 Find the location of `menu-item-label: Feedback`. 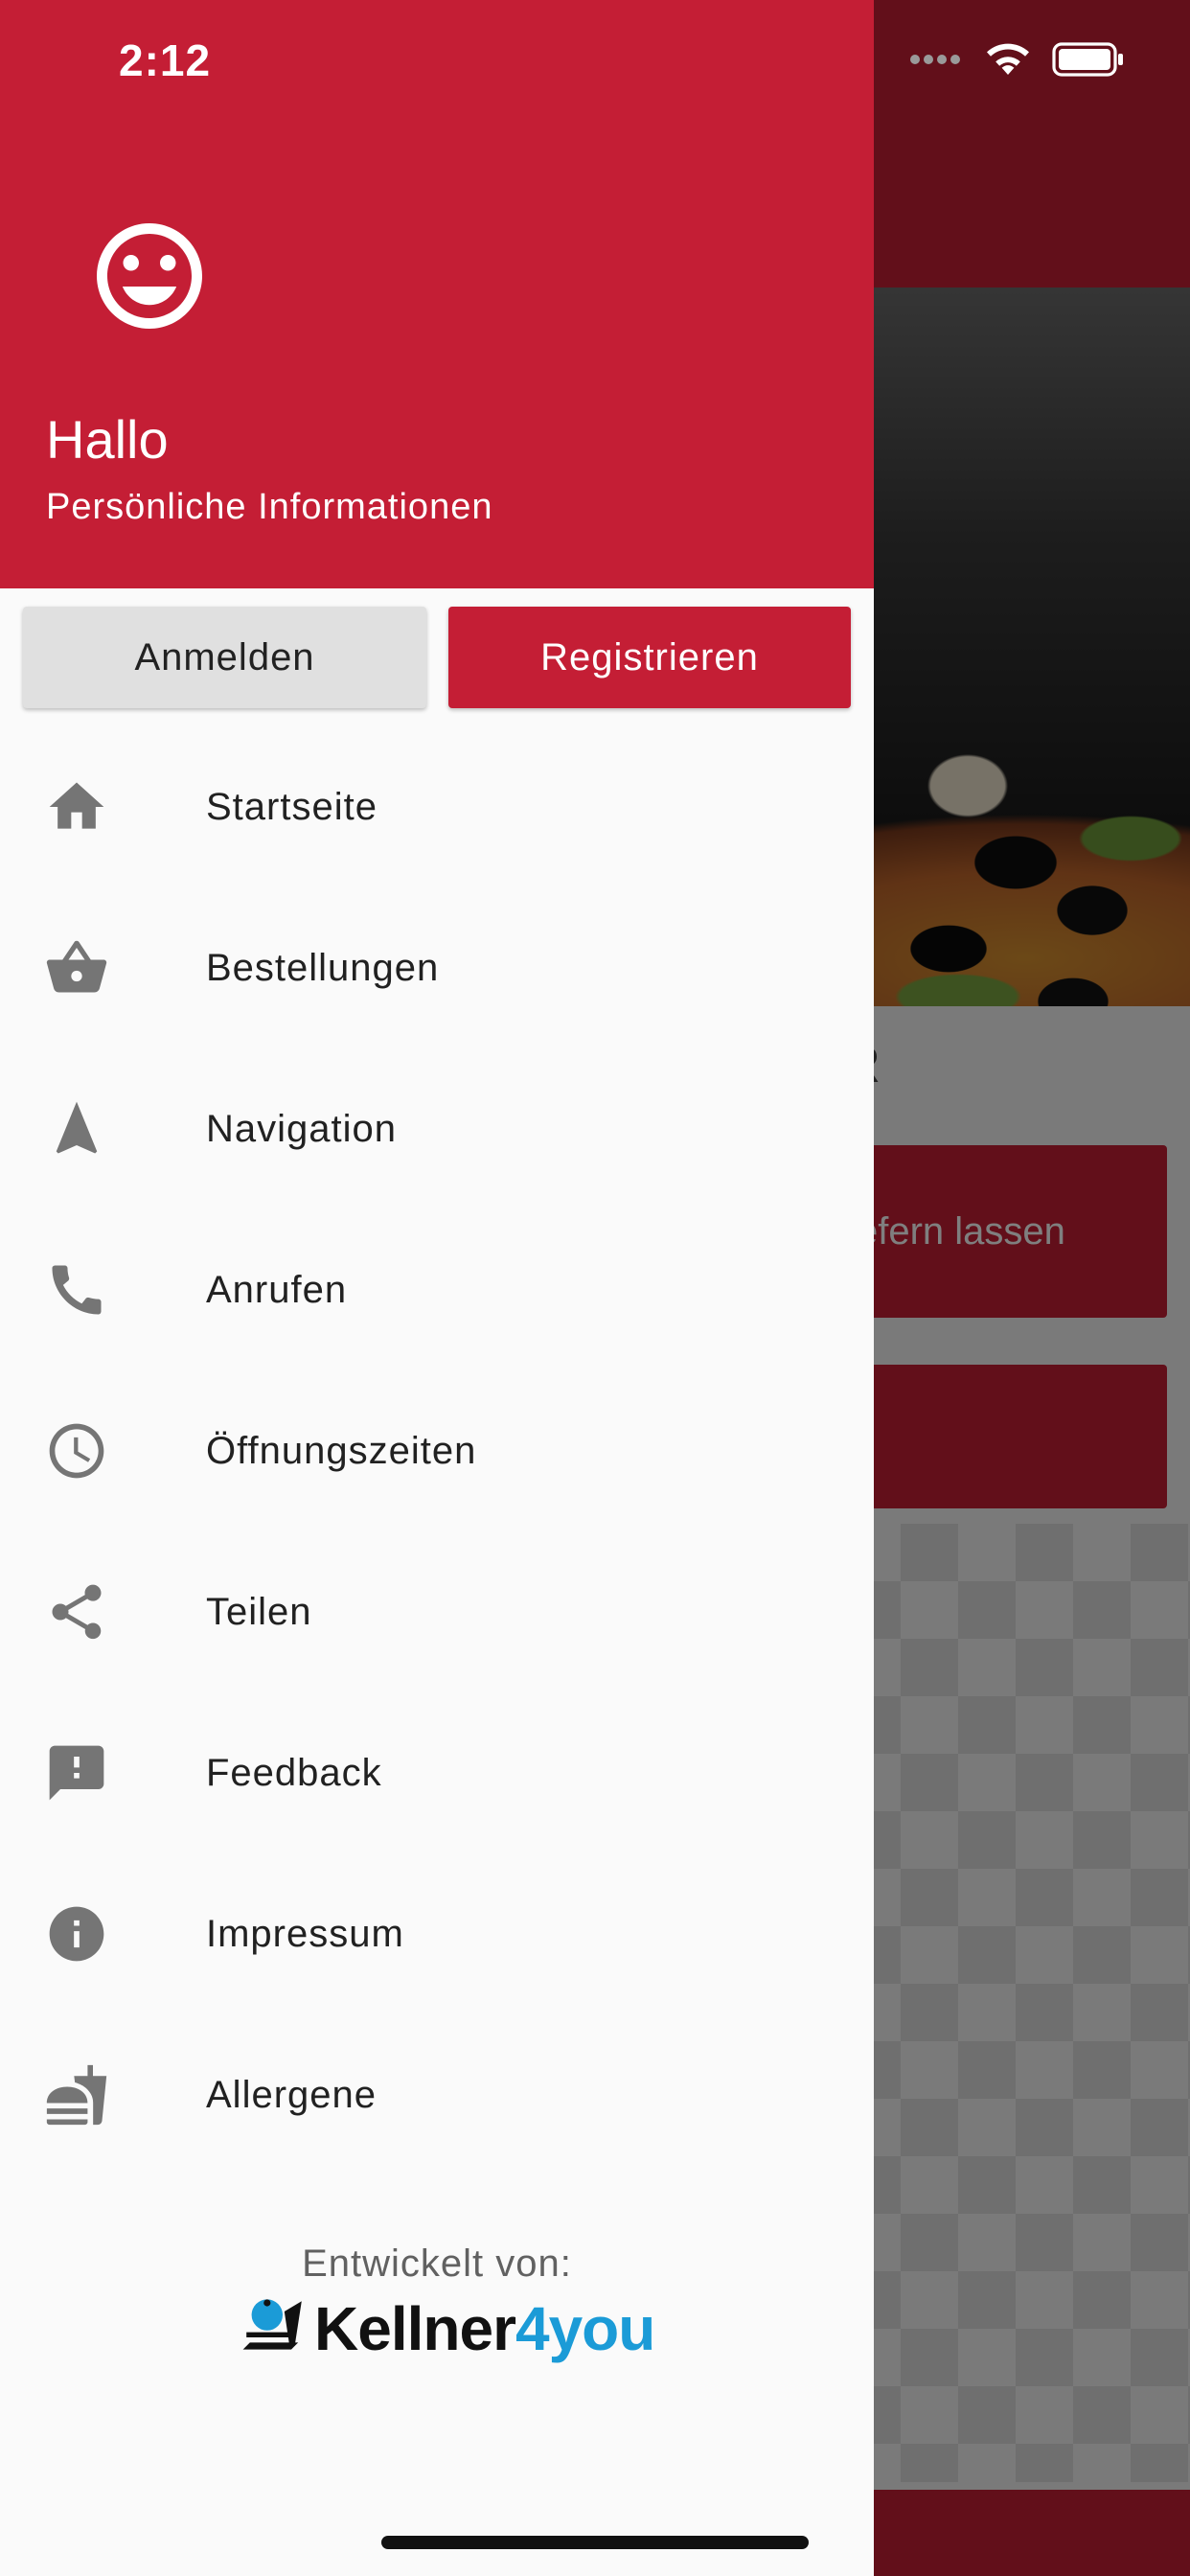

menu-item-label: Feedback is located at coordinates (294, 1772).